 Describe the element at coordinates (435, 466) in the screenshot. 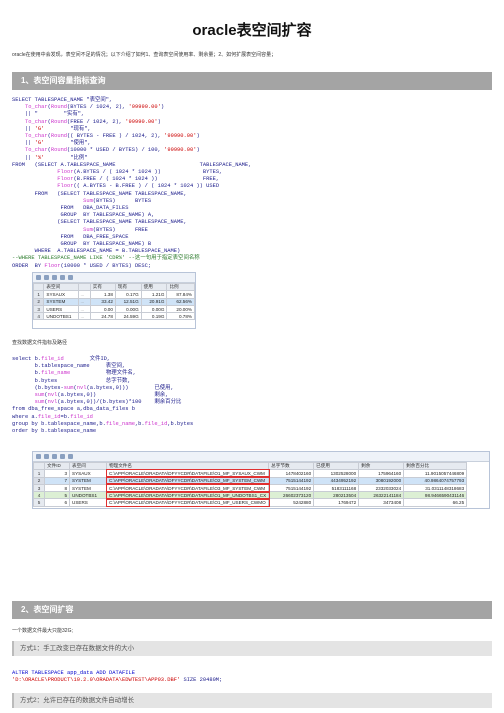

I see `column-header: 剩余百分比` at that location.